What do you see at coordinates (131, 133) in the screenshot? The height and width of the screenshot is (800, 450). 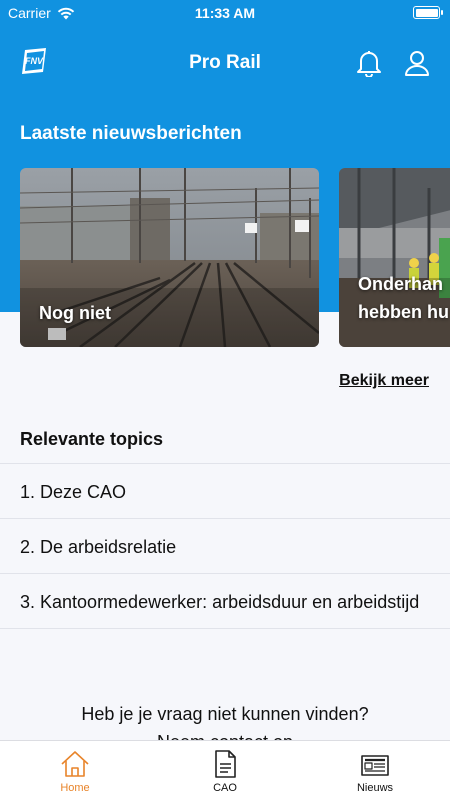 I see `latest-news-title: Laatste nieuwsberichten` at bounding box center [131, 133].